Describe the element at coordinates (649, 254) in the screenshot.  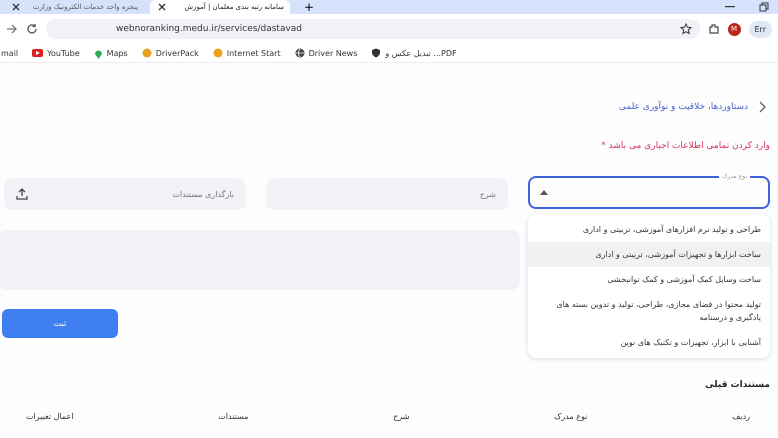
I see `dropdown-option: ساخت ابزارها و تجهیزات آموزشی، تربیتی و اداری` at that location.